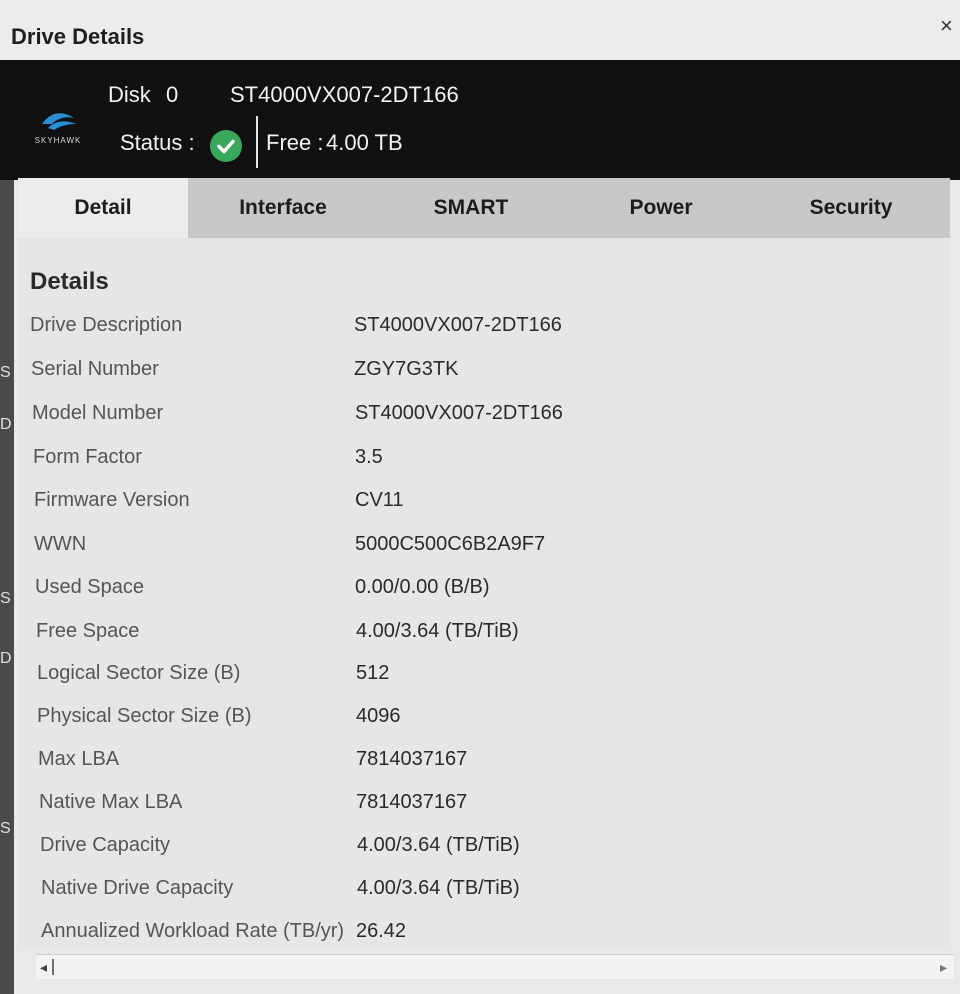 This screenshot has height=994, width=960. I want to click on tab-smart: SMART, so click(471, 208).